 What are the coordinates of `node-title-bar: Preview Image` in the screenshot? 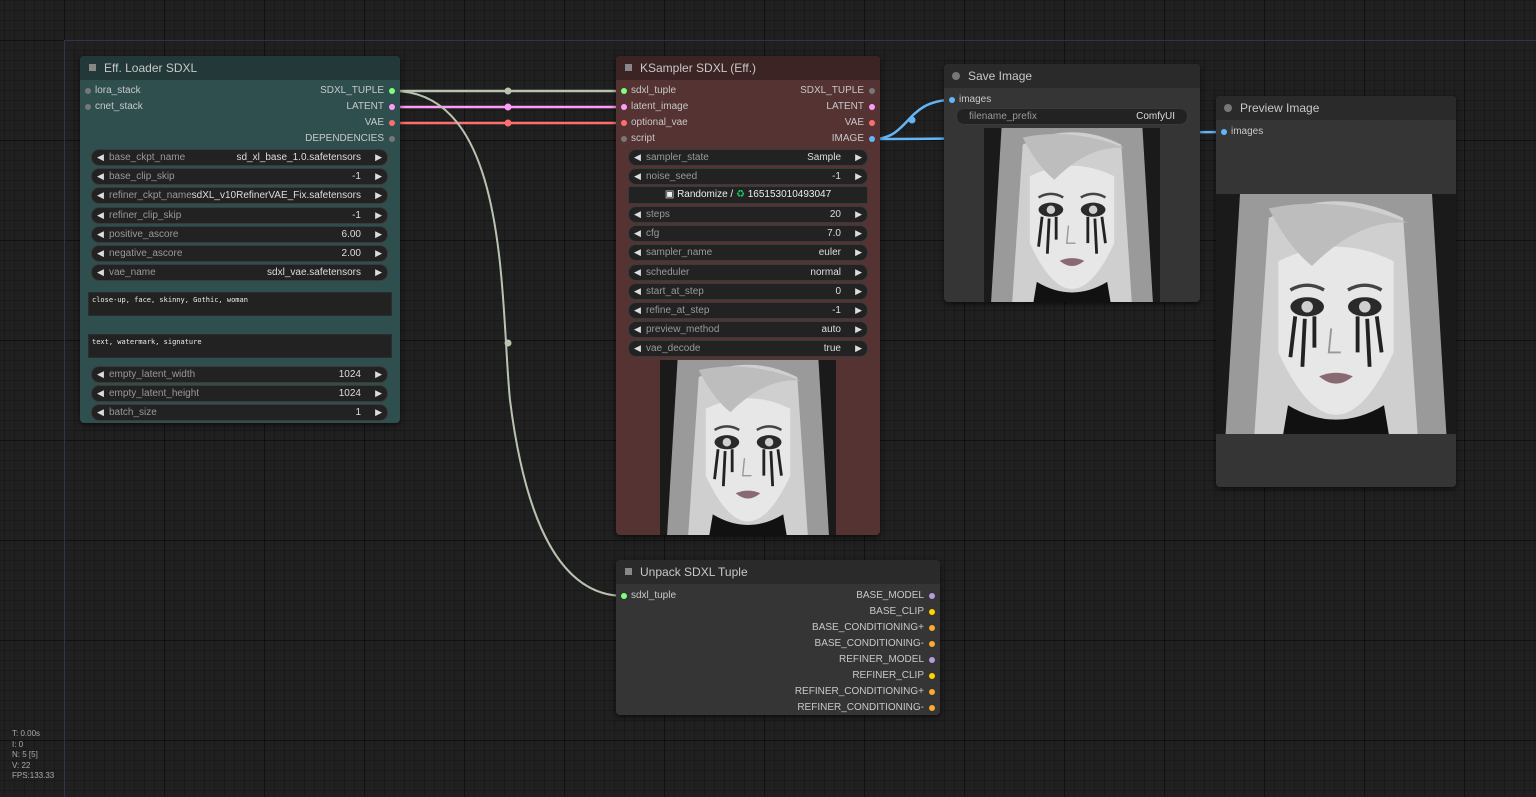 It's located at (1336, 108).